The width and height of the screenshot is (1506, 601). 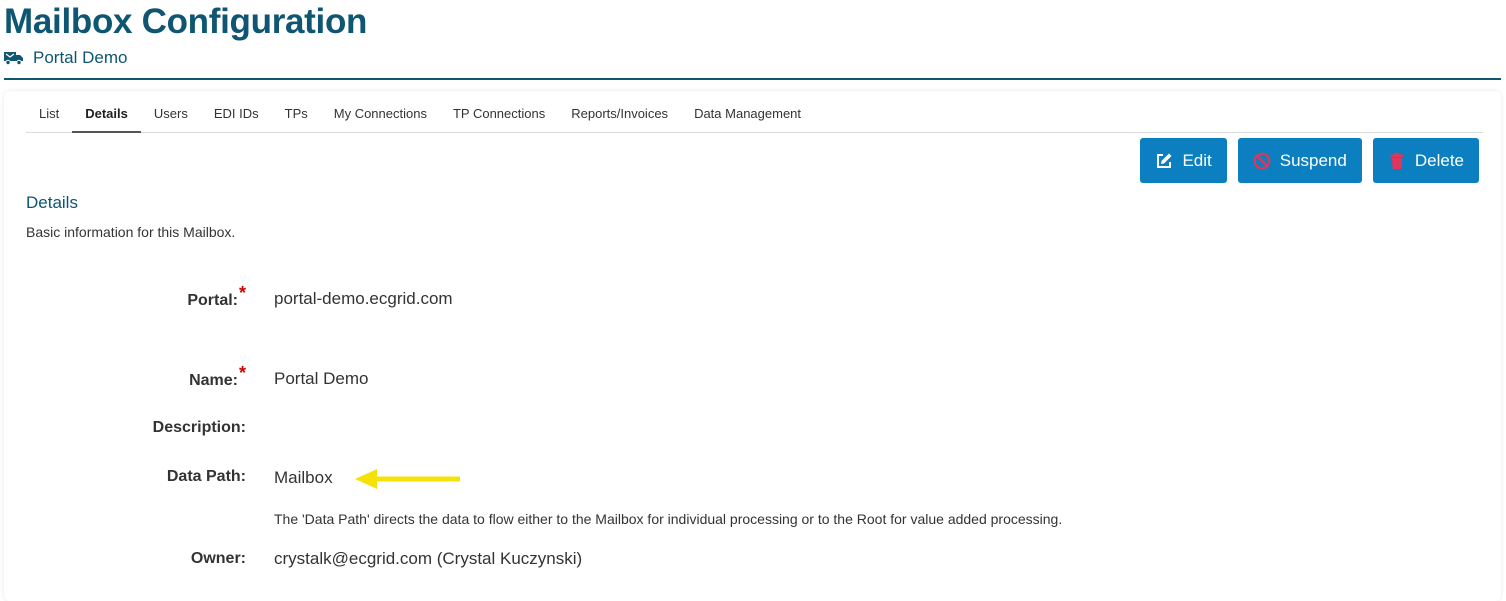 What do you see at coordinates (1397, 161) in the screenshot?
I see `trash-icon` at bounding box center [1397, 161].